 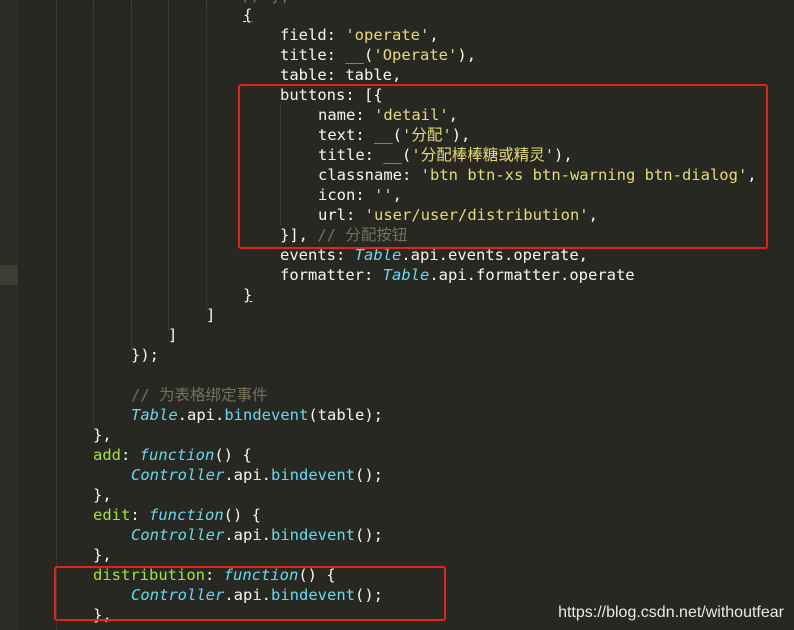 I want to click on editor-gutter, so click(x=9, y=315).